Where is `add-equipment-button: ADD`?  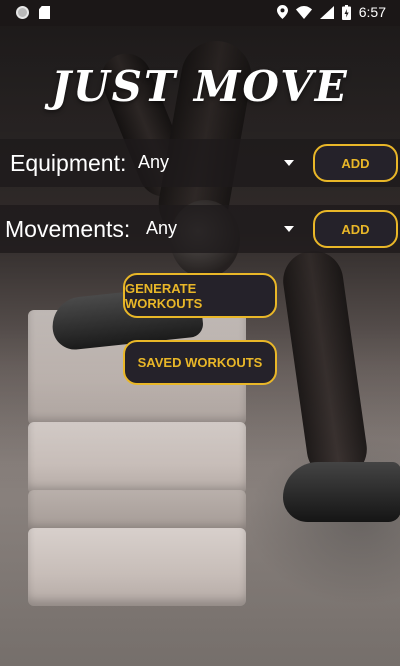 add-equipment-button: ADD is located at coordinates (355, 163).